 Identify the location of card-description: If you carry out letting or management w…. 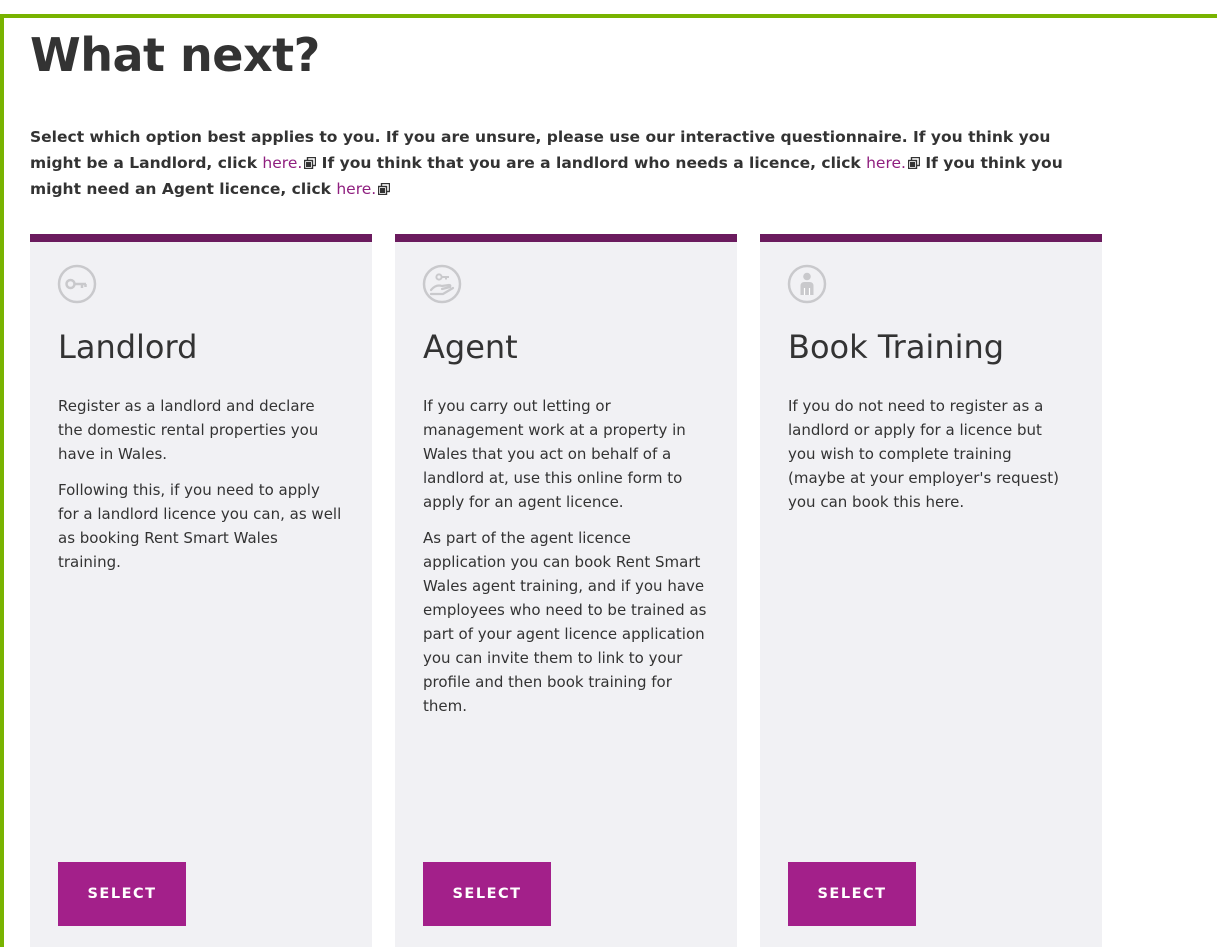
(565, 562).